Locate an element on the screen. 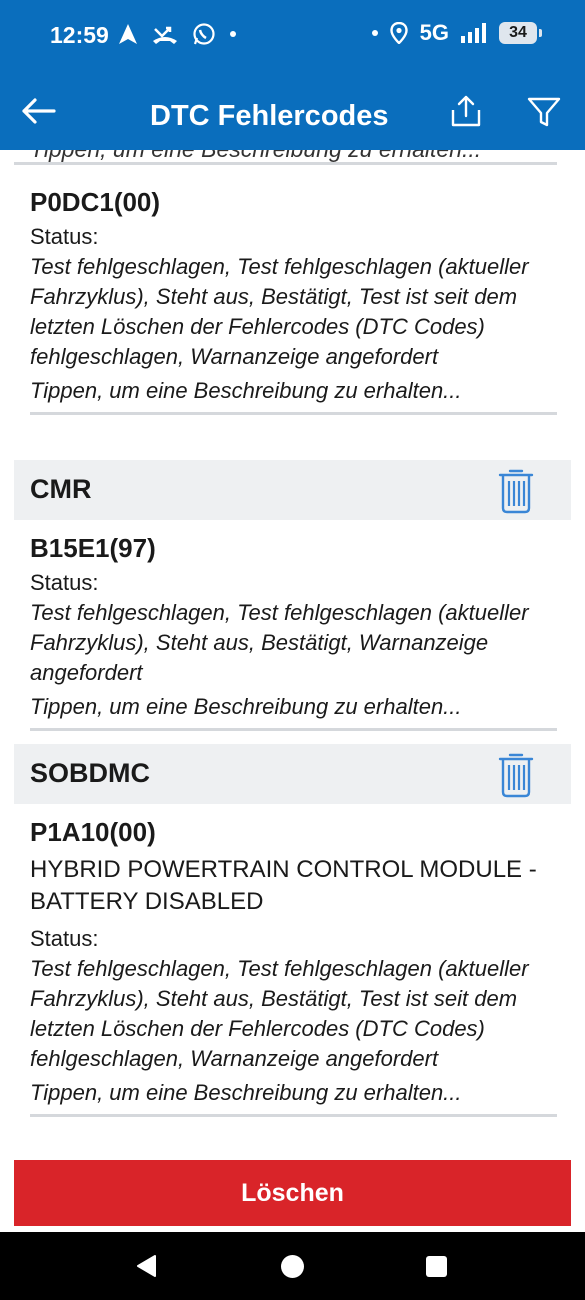 The height and width of the screenshot is (1300, 585). dot-indicator-icon is located at coordinates (374, 33).